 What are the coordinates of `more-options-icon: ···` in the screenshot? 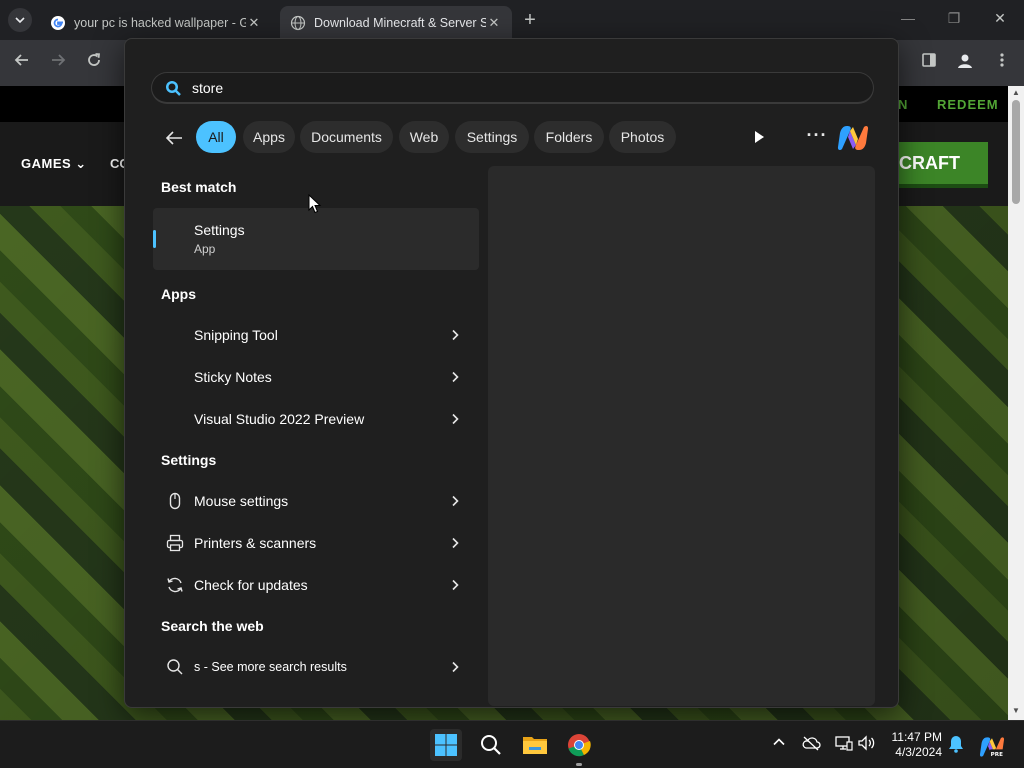 It's located at (817, 137).